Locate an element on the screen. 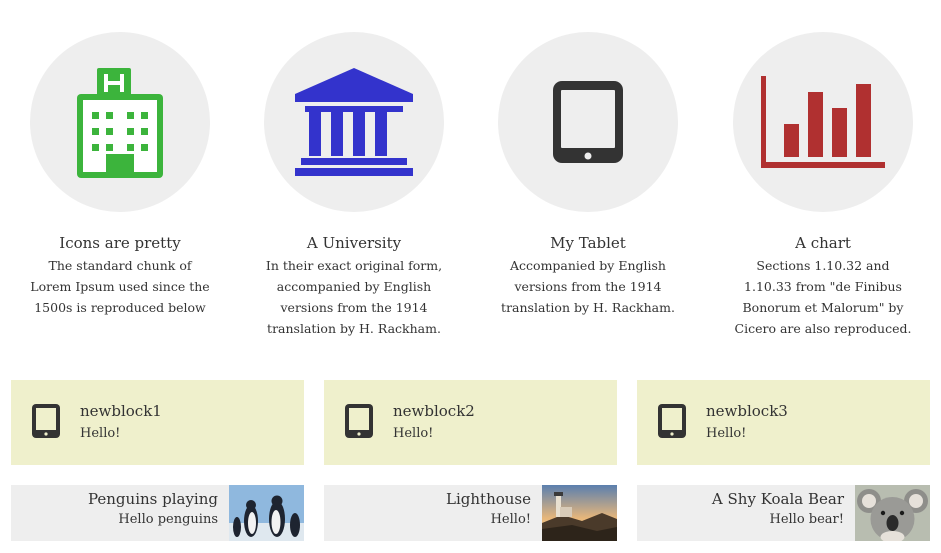 The height and width of the screenshot is (553, 941). feature-title: A University is located at coordinates (354, 243).